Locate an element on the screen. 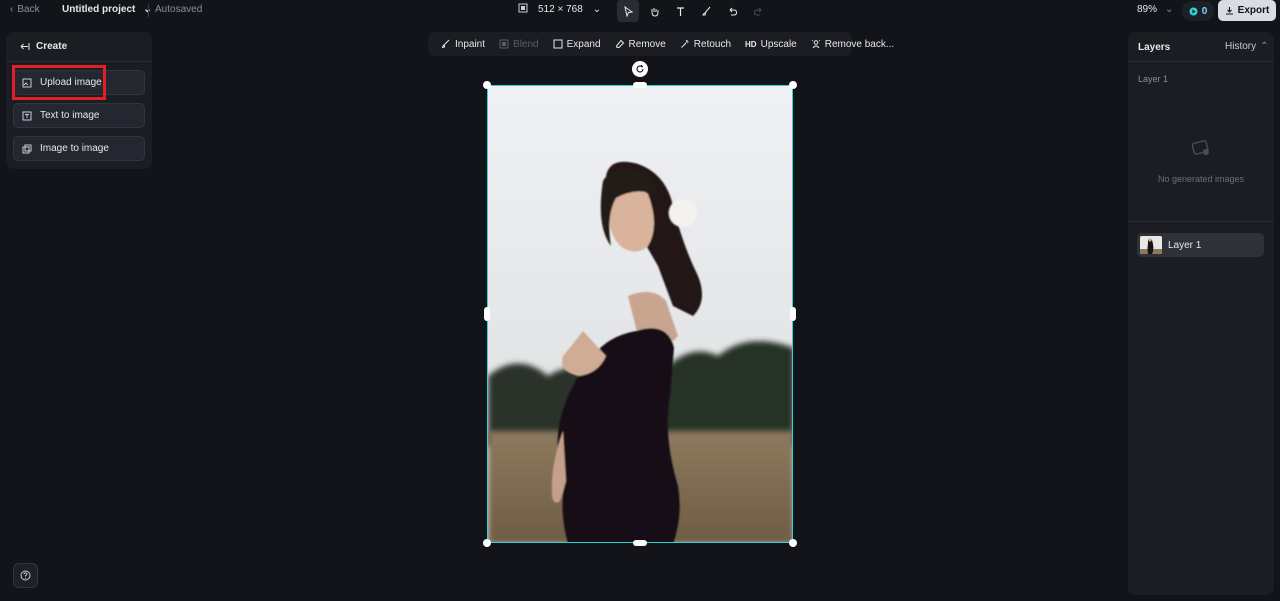 This screenshot has width=1280, height=601. download-icon is located at coordinates (1229, 11).